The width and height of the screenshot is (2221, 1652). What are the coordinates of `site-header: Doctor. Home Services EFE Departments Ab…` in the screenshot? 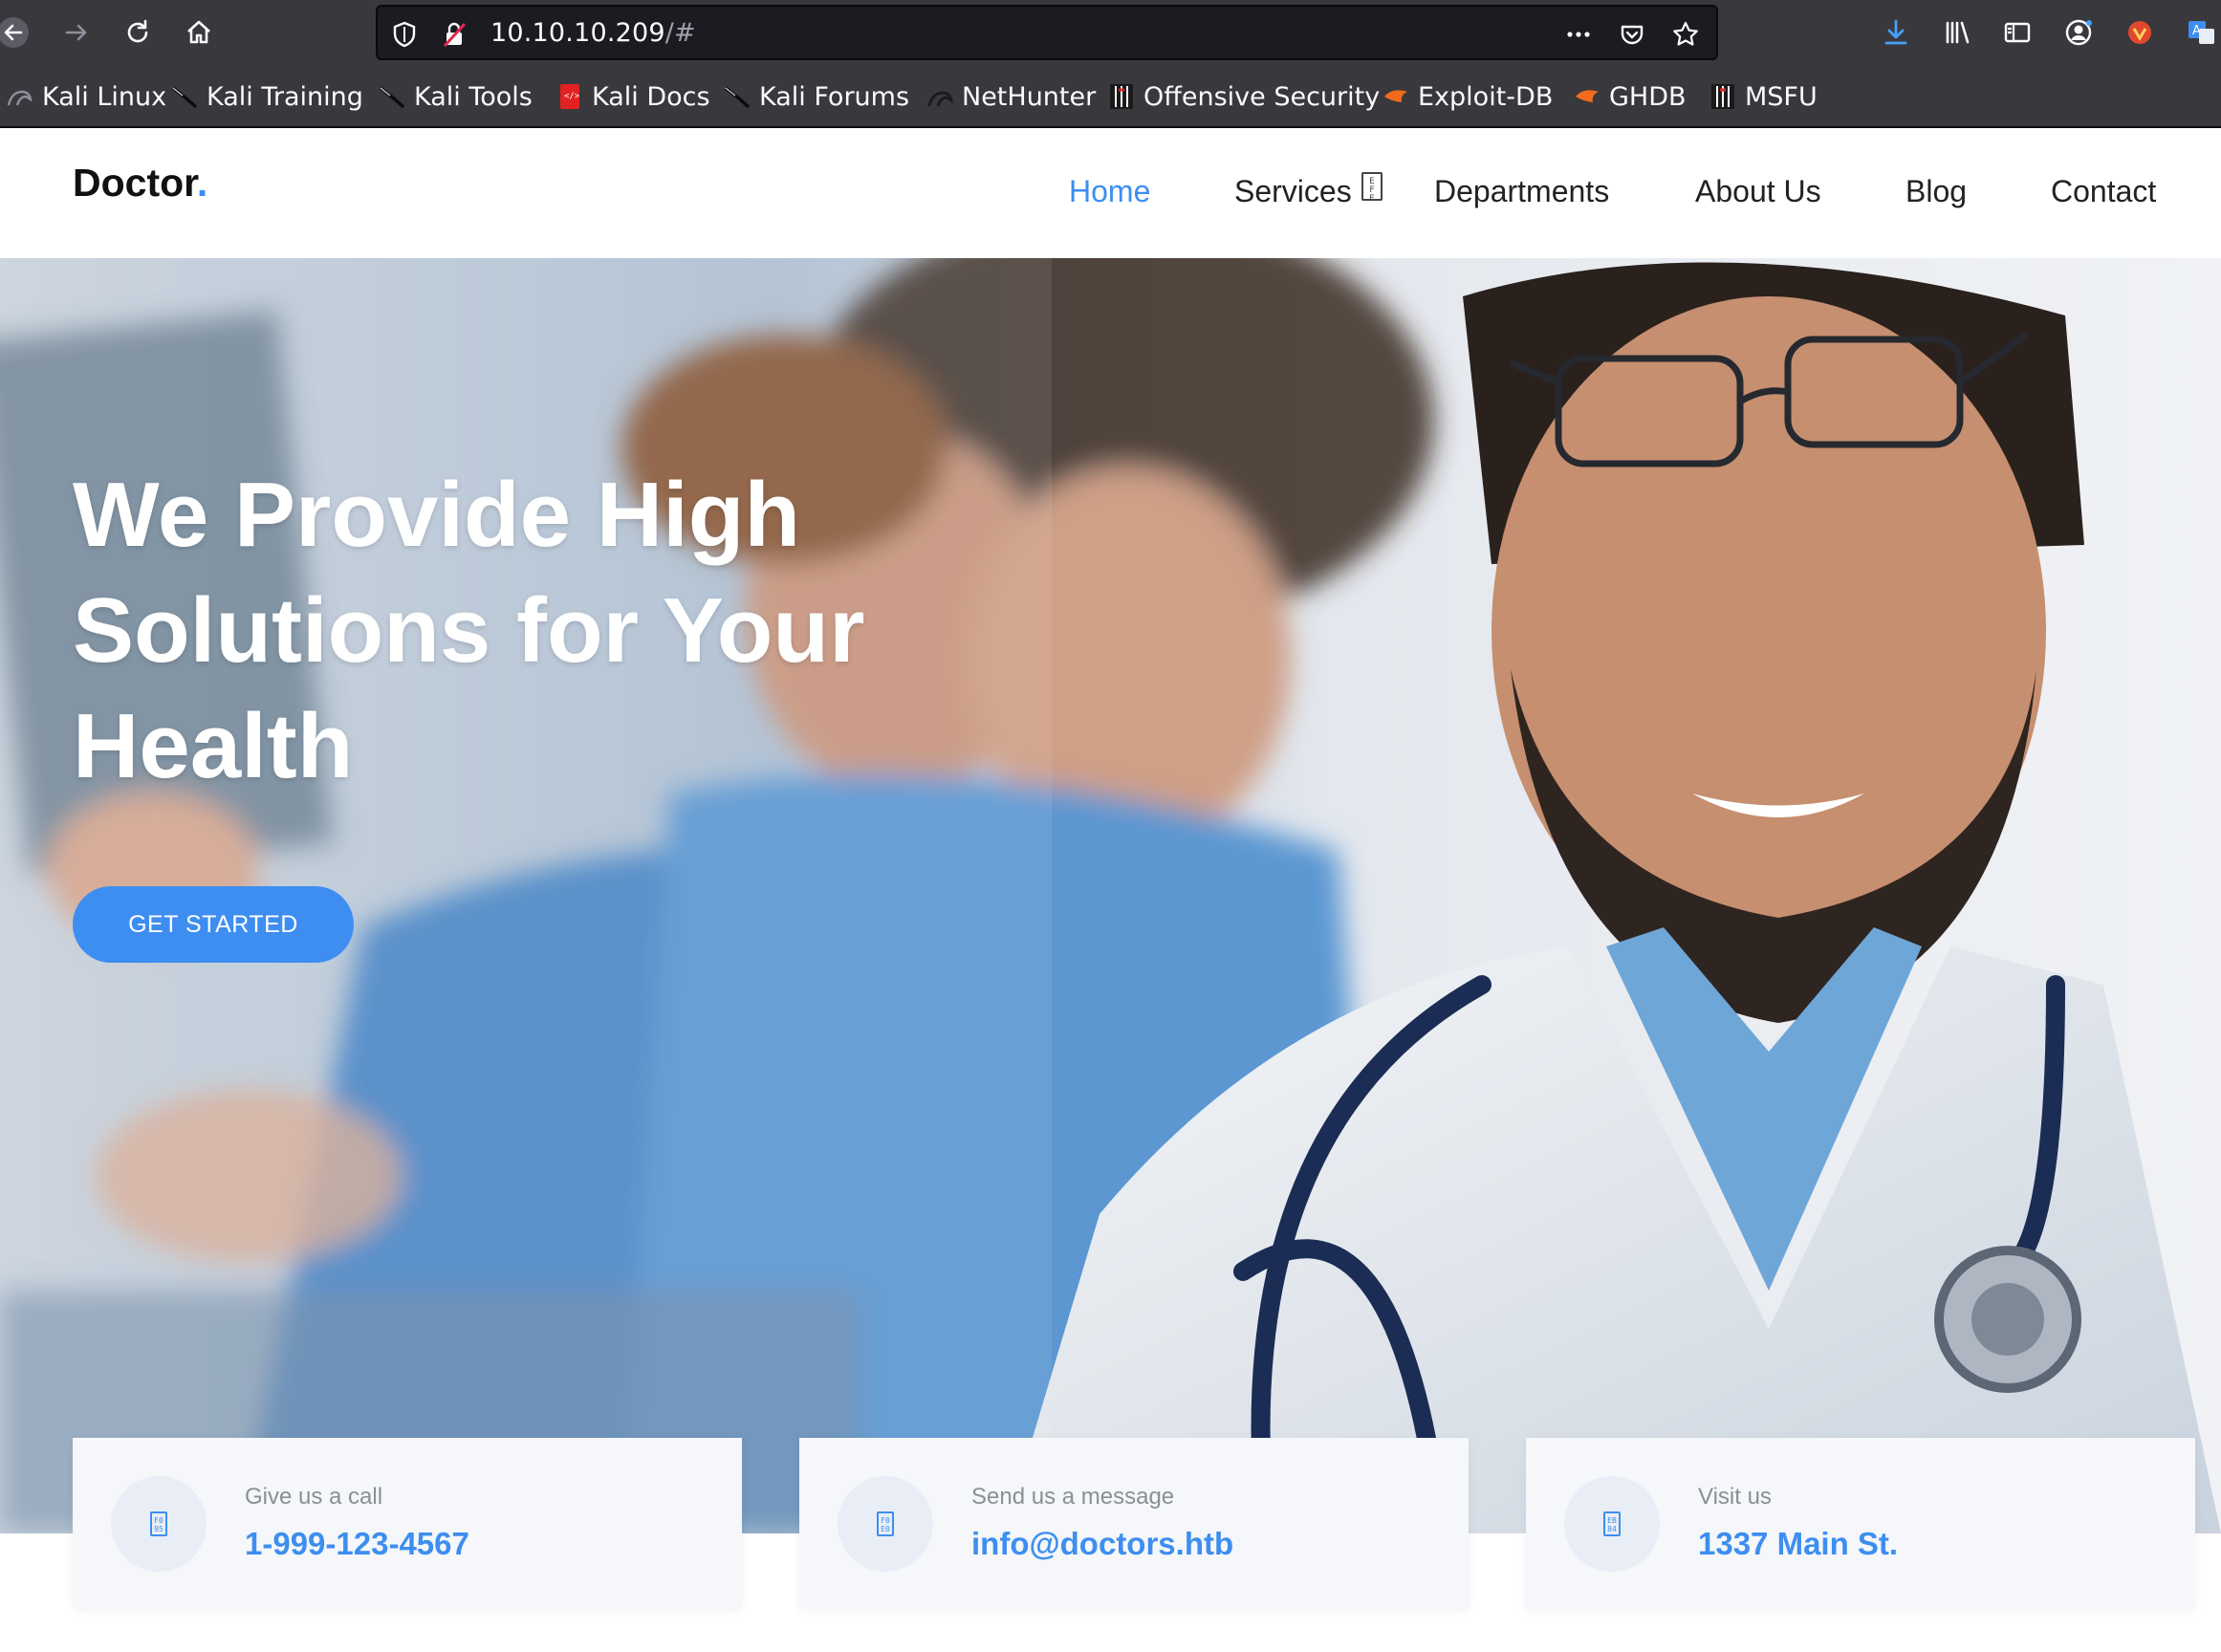 It's located at (1110, 193).